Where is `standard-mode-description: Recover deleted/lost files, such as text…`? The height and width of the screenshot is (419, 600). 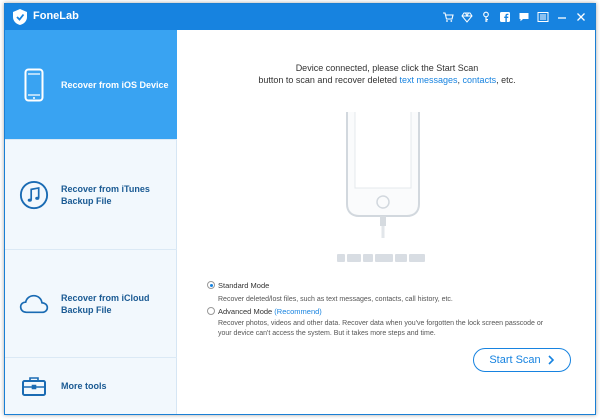 standard-mode-description: Recover deleted/lost files, such as text… is located at coordinates (335, 299).